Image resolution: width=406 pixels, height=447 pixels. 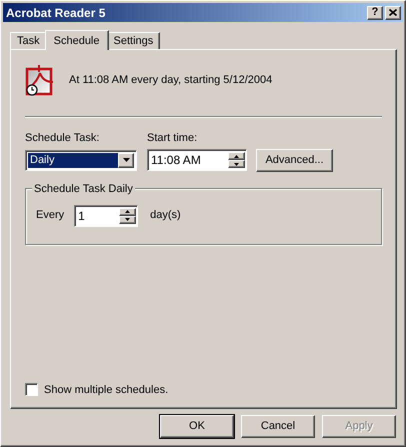 I want to click on window-title: Acrobat Reader 5, so click(x=56, y=13).